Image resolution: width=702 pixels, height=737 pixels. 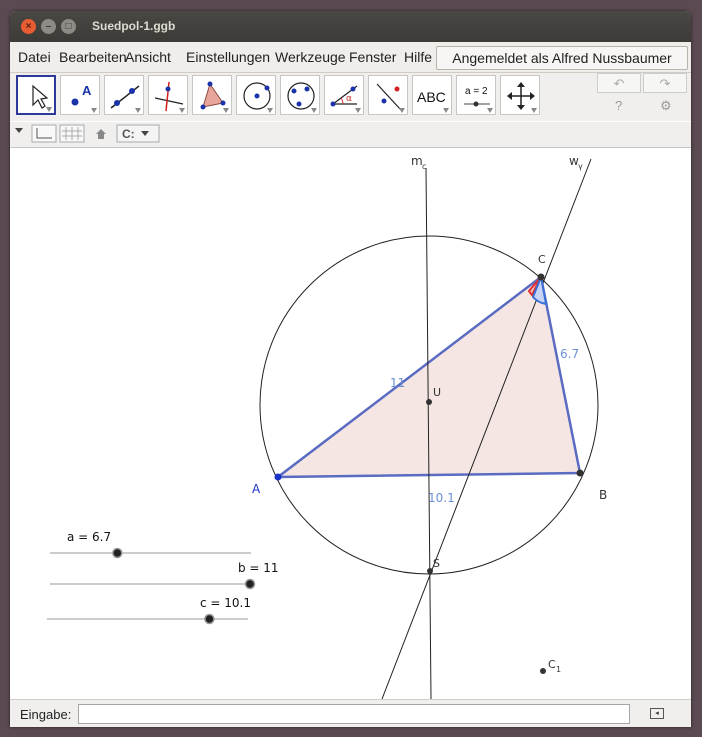 I want to click on tool-text: ABC, so click(x=432, y=95).